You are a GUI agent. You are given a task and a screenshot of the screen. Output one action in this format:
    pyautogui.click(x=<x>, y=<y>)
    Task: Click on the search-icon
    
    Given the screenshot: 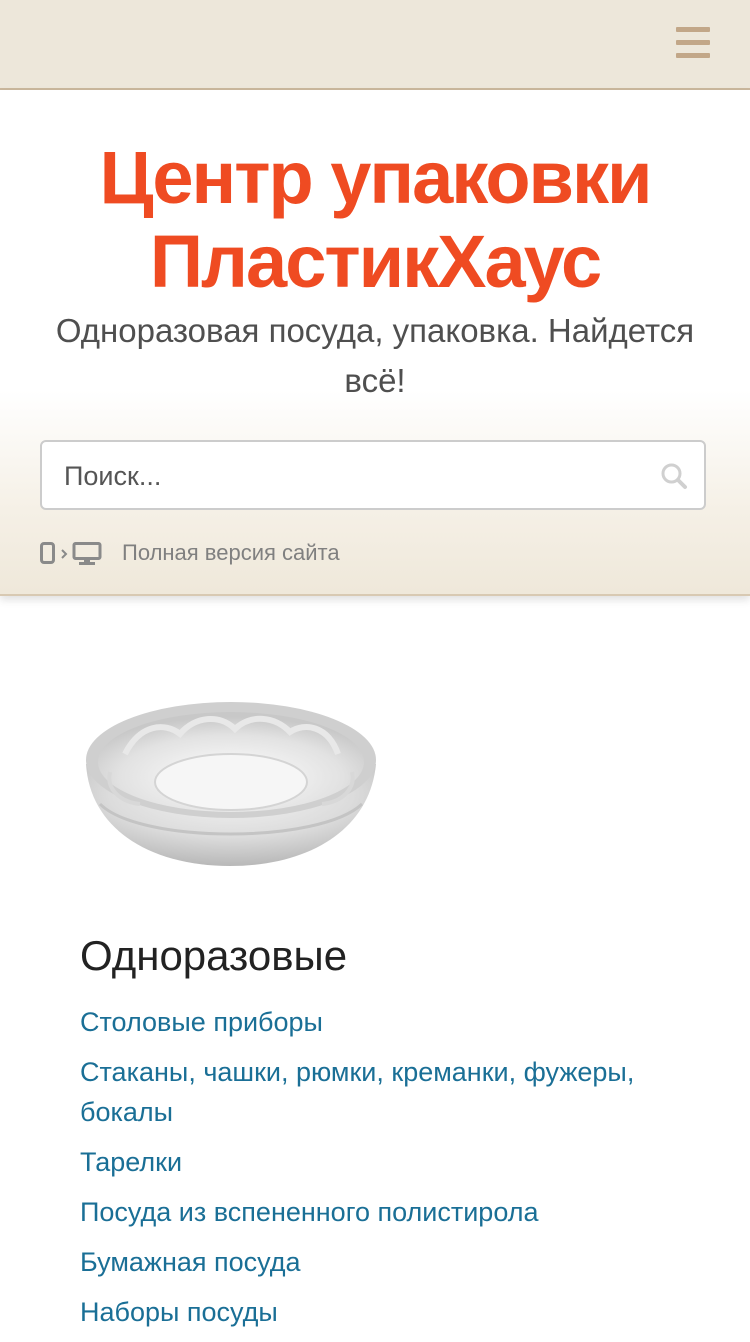 What is the action you would take?
    pyautogui.click(x=674, y=476)
    